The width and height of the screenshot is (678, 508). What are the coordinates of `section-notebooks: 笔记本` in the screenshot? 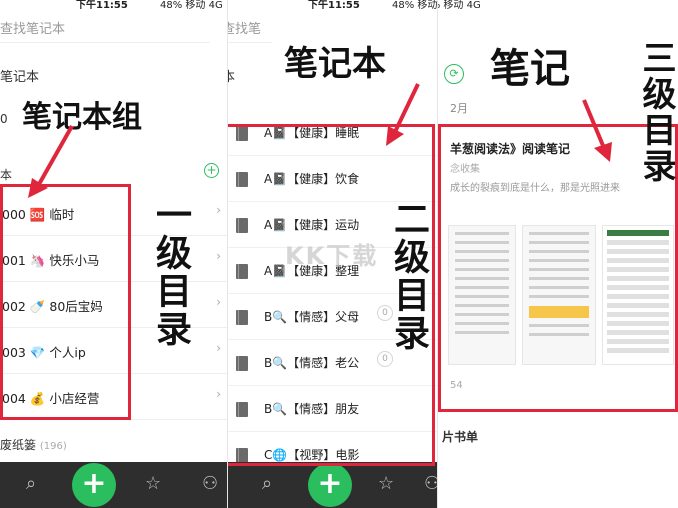 It's located at (20, 77).